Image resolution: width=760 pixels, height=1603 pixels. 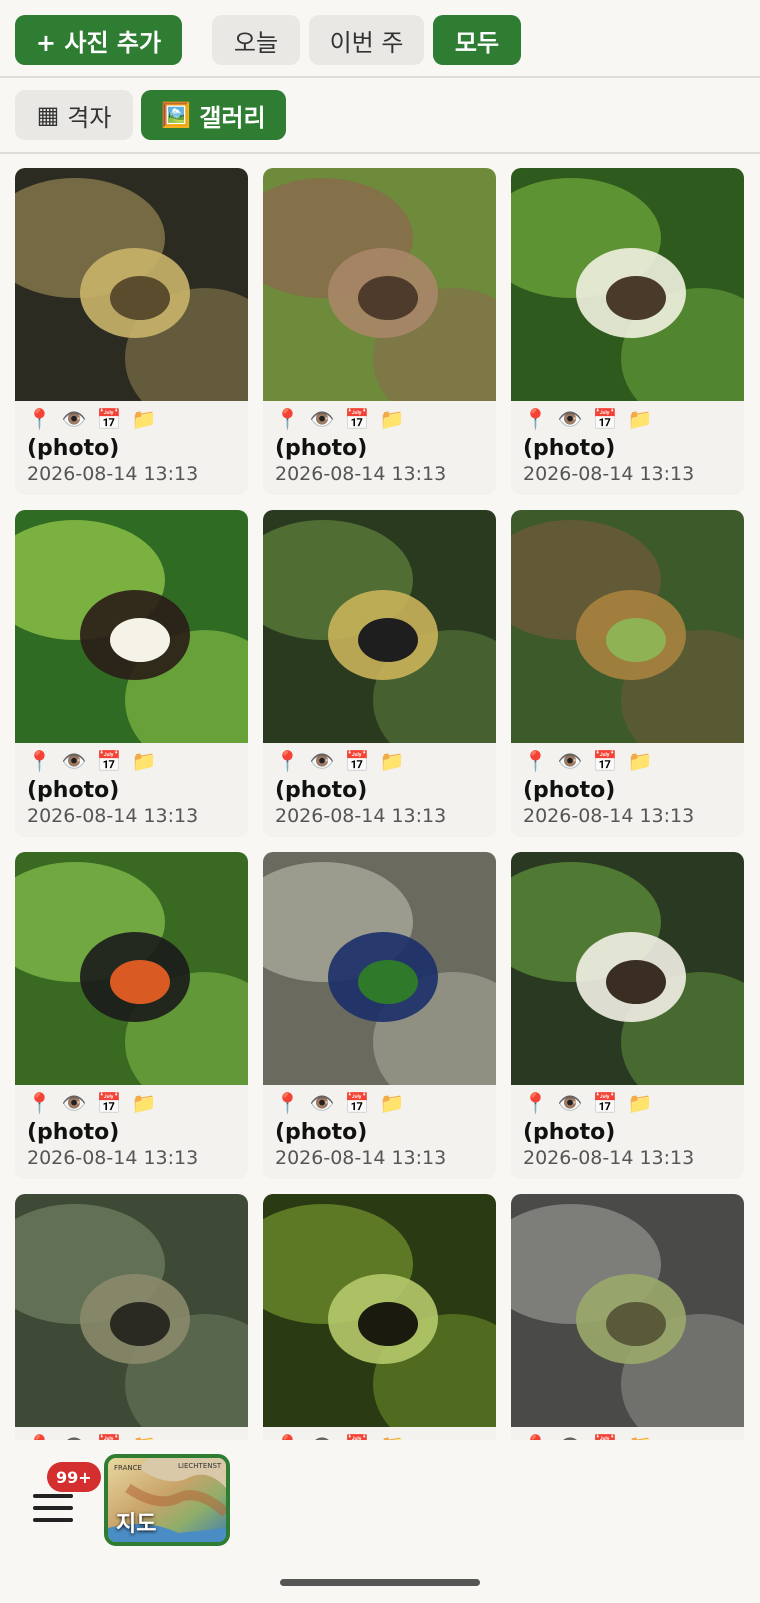 What do you see at coordinates (232, 117) in the screenshot?
I see `gallery-view-label: 갤러리` at bounding box center [232, 117].